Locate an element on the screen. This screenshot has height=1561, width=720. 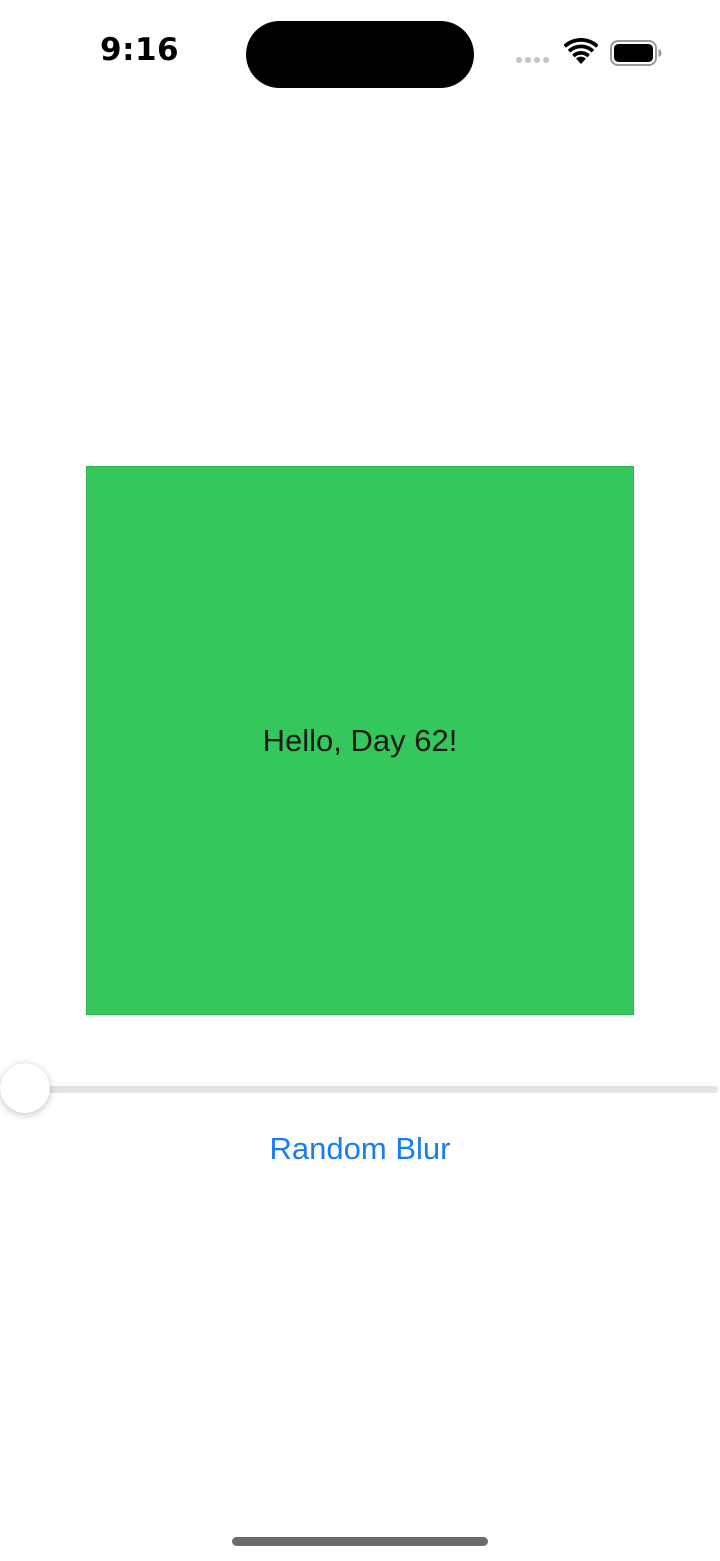
status-bar: 9:16 is located at coordinates (360, 54).